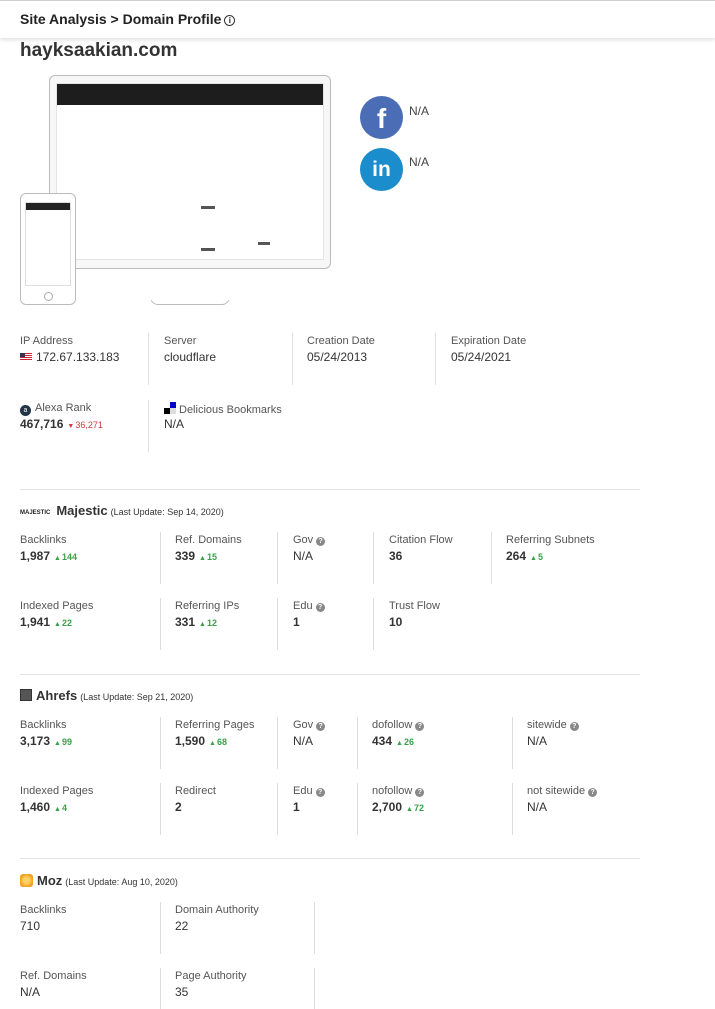 This screenshot has width=715, height=1009. What do you see at coordinates (387, 807) in the screenshot?
I see `nofollow-value: 2,700` at bounding box center [387, 807].